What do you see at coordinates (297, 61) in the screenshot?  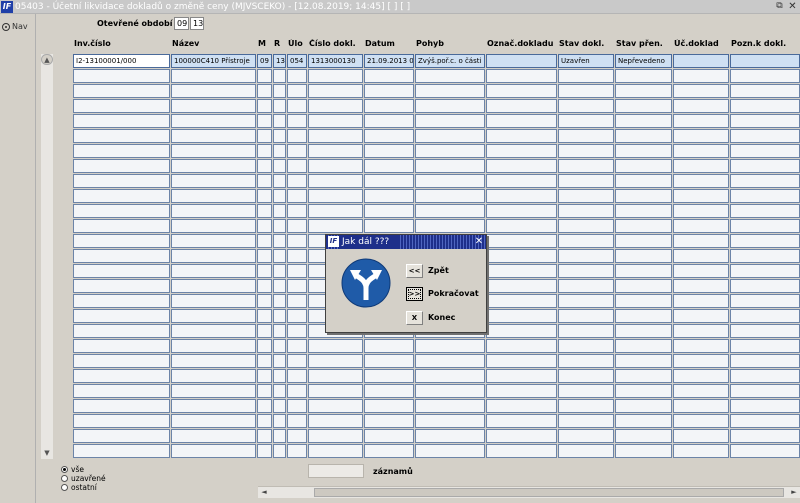 I see `table-cell: 054` at bounding box center [297, 61].